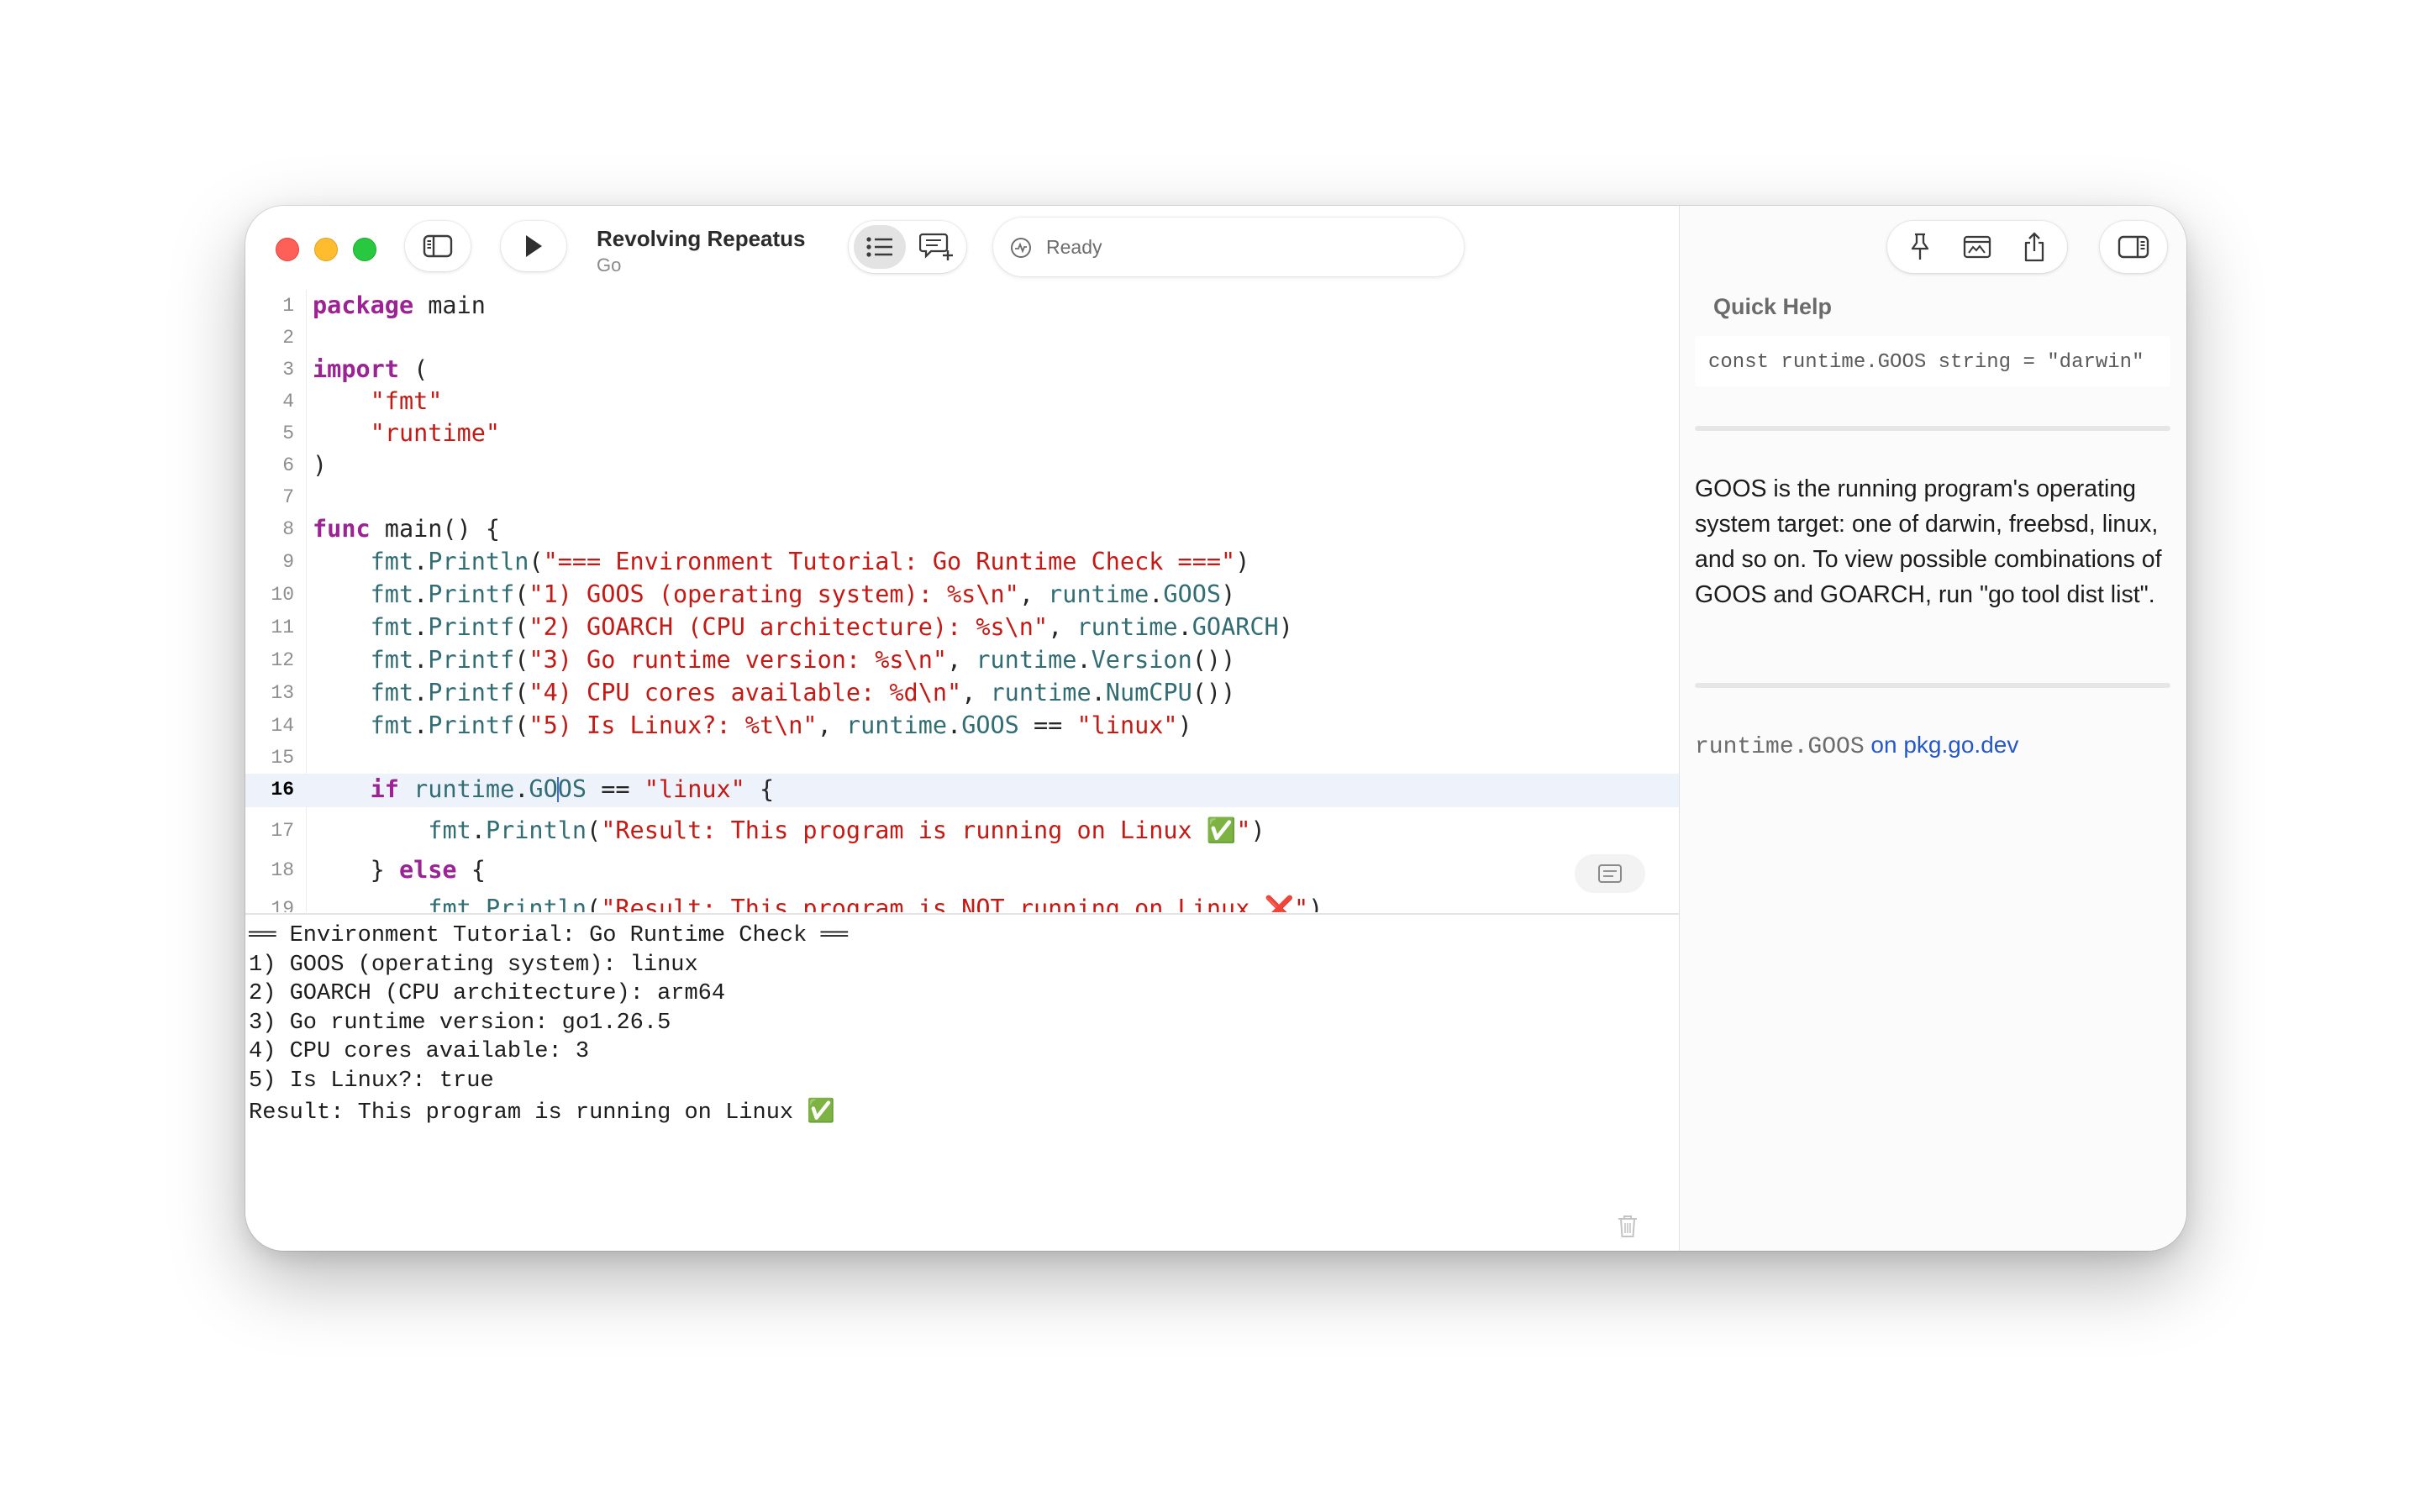 This screenshot has width=2420, height=1512. I want to click on code-line: 16 if runtime.GOOS == "linux" {, so click(962, 790).